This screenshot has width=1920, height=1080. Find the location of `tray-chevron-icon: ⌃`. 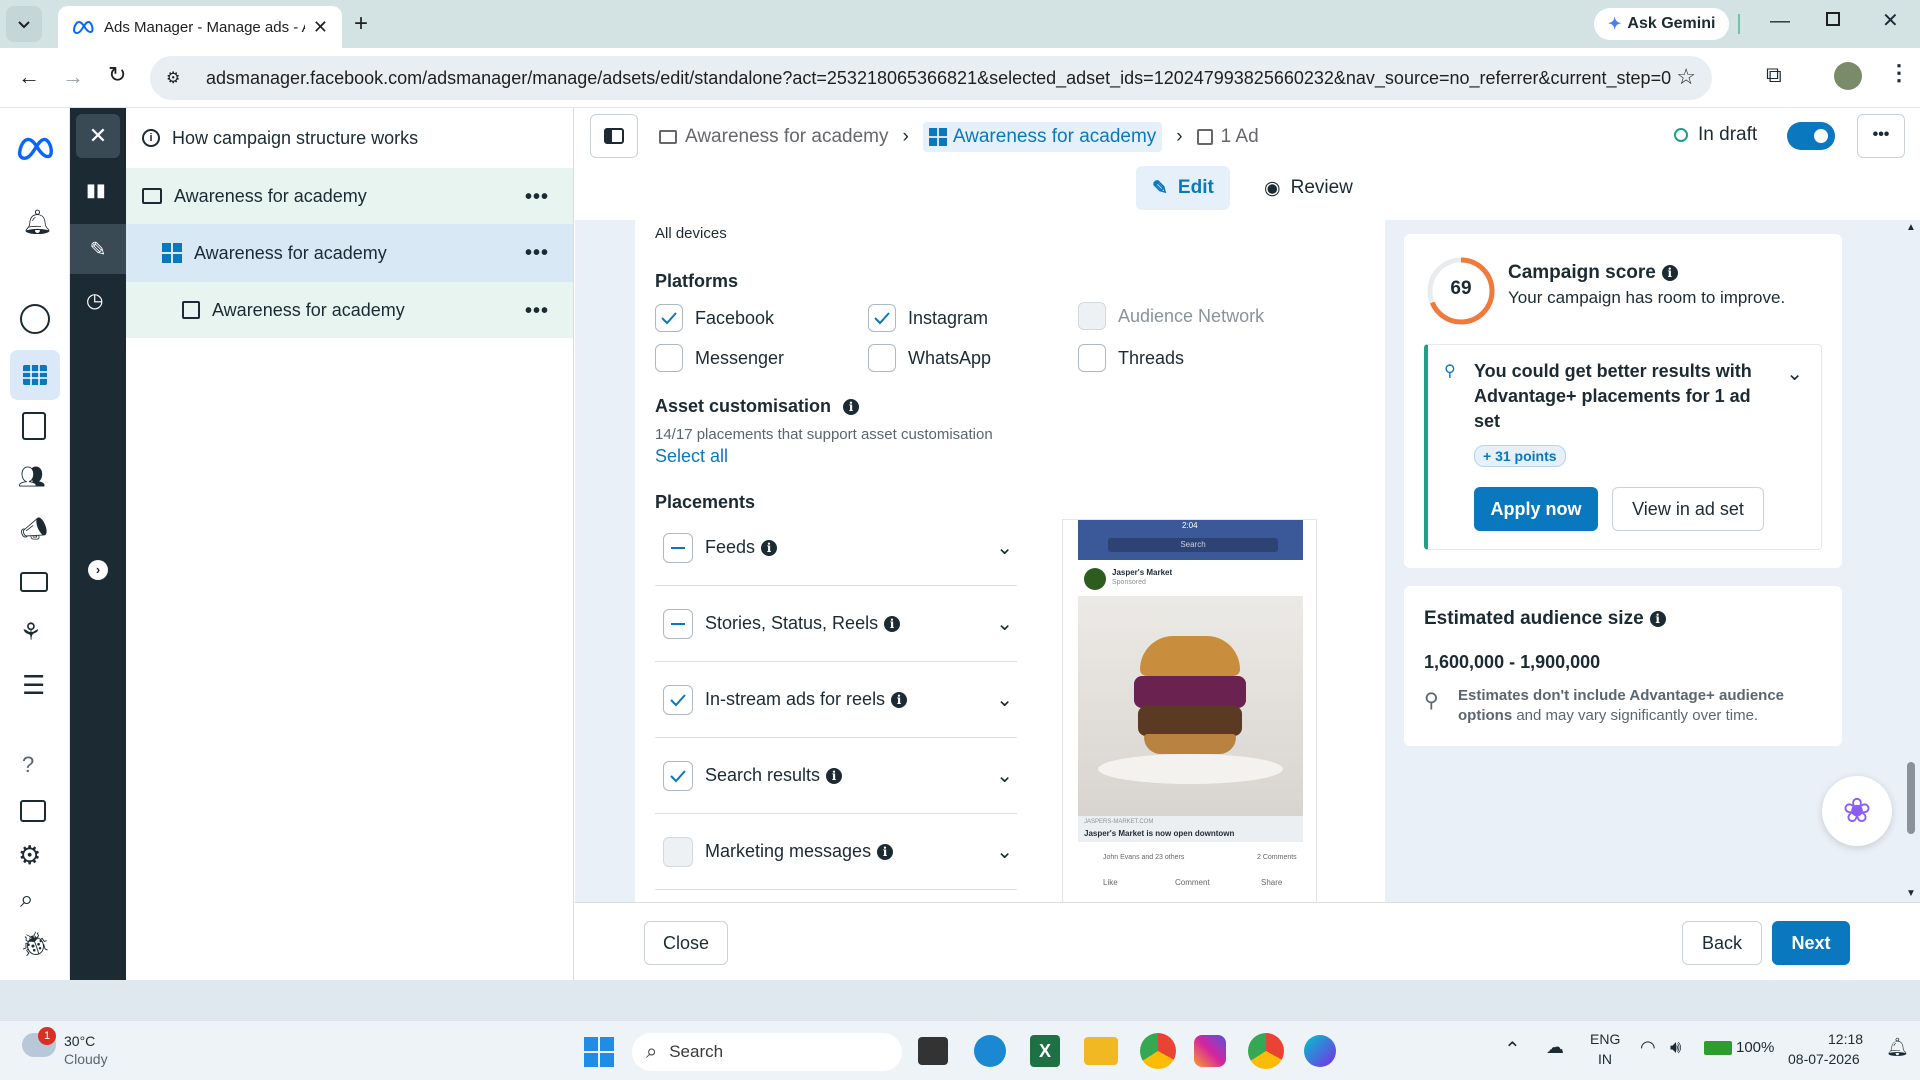

tray-chevron-icon: ⌃ is located at coordinates (1512, 1049).